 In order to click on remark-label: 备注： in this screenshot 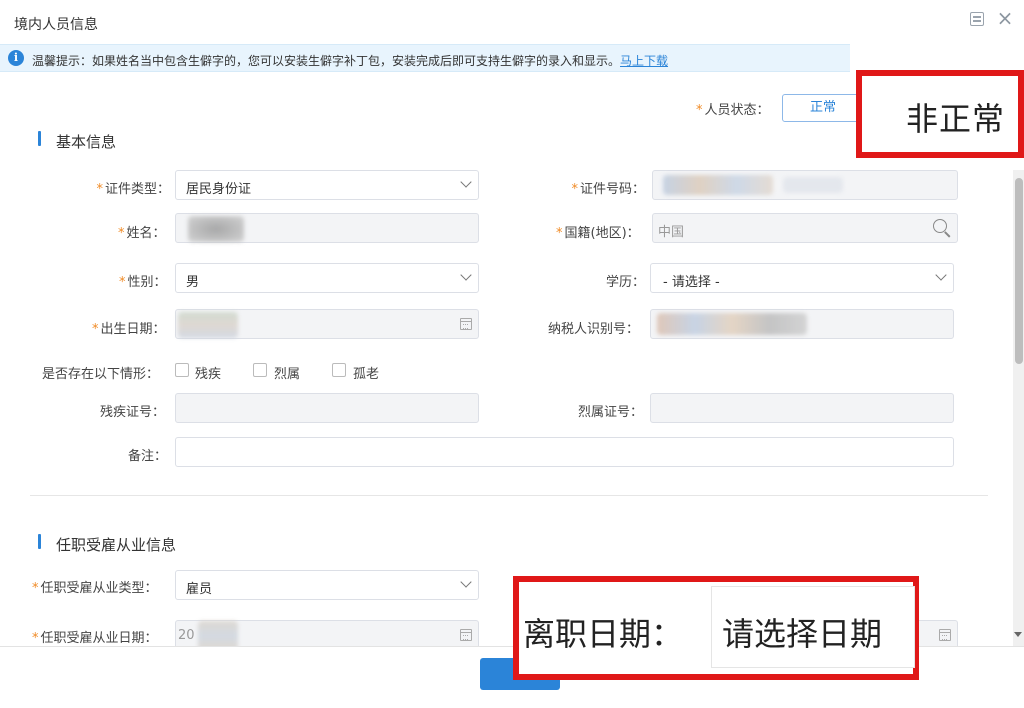, I will do `click(148, 456)`.